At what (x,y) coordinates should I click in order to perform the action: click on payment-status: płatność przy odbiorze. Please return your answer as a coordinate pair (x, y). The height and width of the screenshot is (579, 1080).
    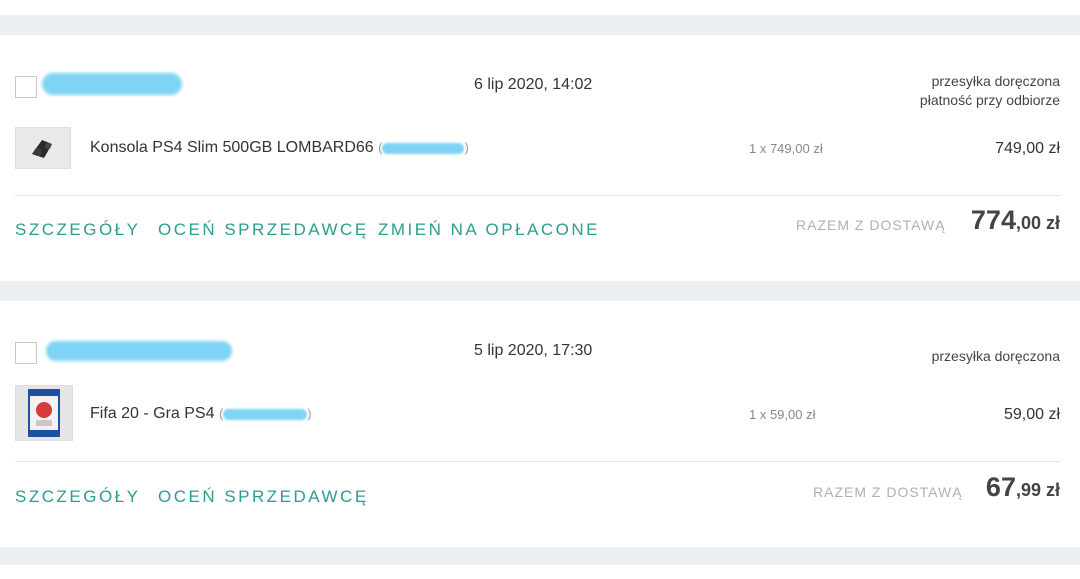
    Looking at the image, I should click on (989, 100).